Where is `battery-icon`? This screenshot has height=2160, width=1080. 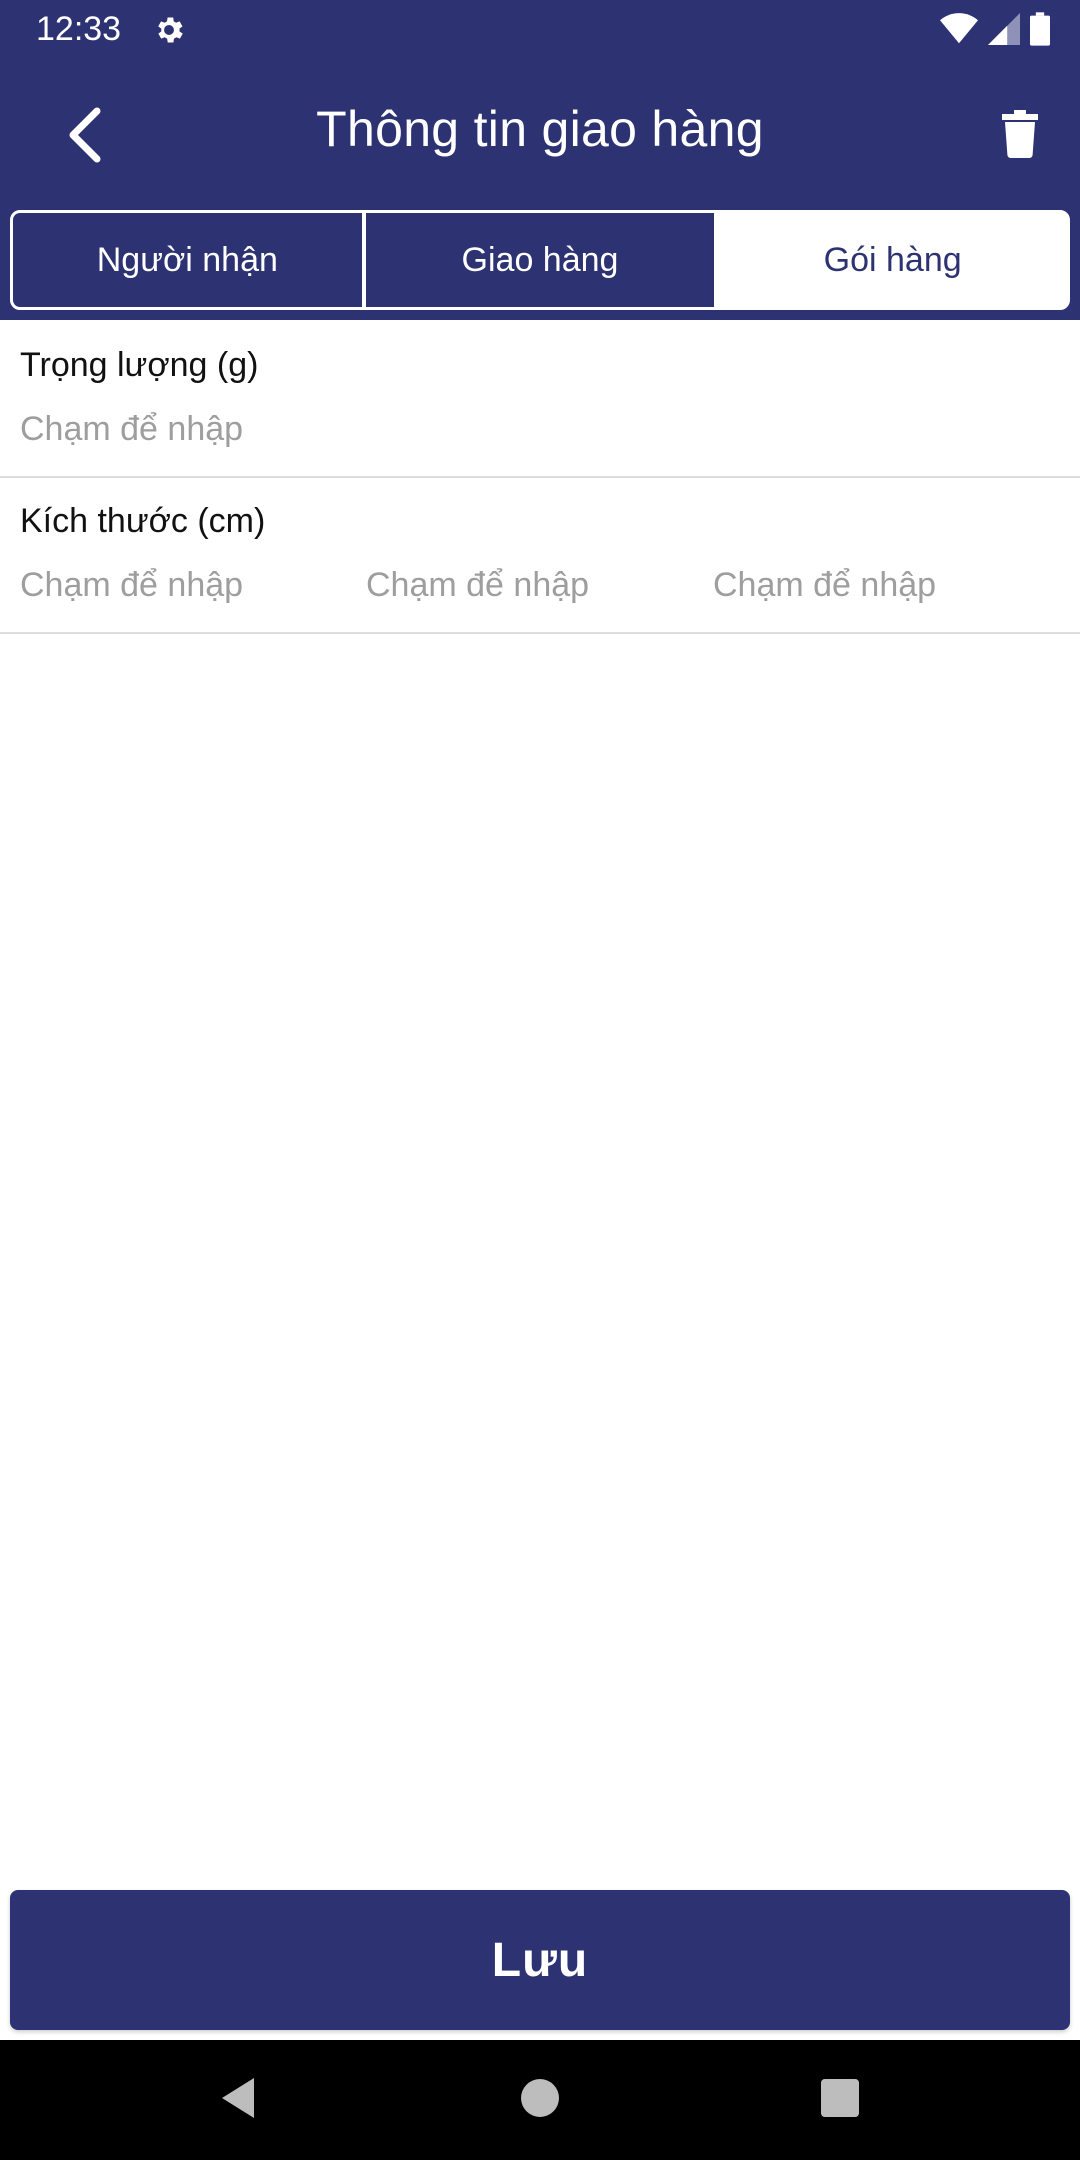 battery-icon is located at coordinates (1040, 31).